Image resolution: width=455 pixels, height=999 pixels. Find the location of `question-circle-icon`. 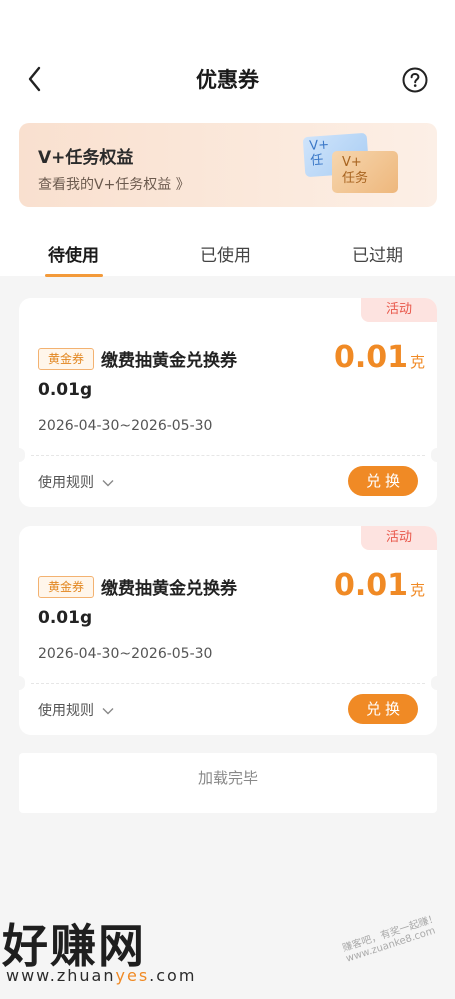

question-circle-icon is located at coordinates (415, 80).